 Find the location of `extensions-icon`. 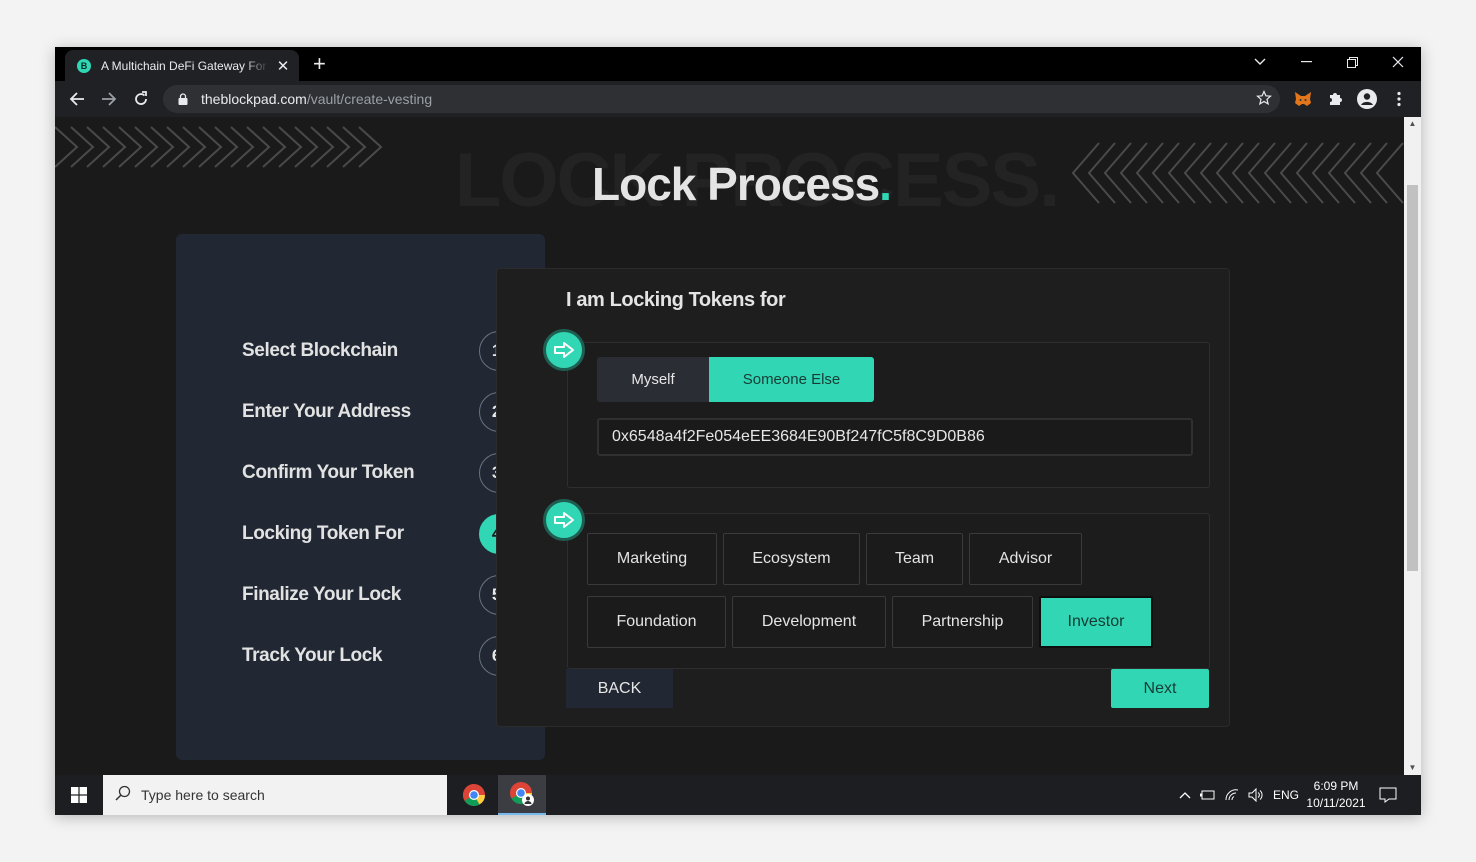

extensions-icon is located at coordinates (1335, 99).